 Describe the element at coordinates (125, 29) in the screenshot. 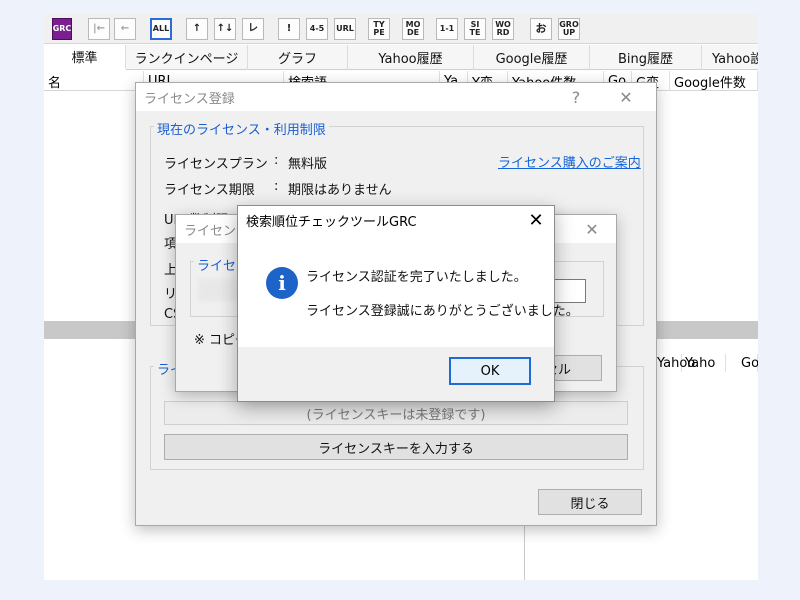

I see `back-icon: ←` at that location.